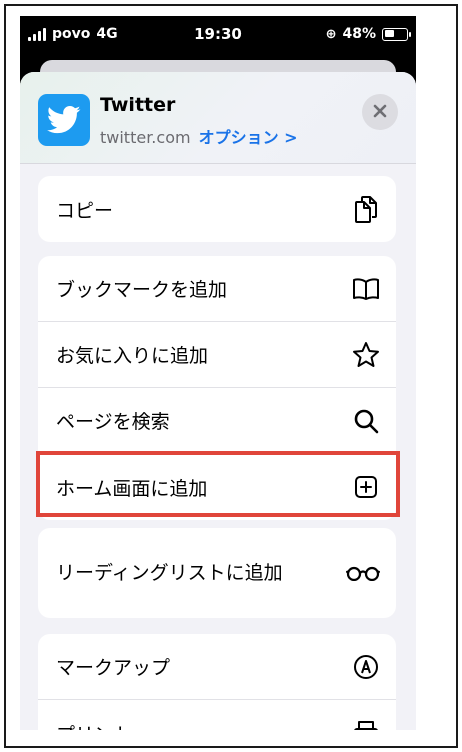 The image size is (462, 752). Describe the element at coordinates (94, 725) in the screenshot. I see `print-label: プリント` at that location.